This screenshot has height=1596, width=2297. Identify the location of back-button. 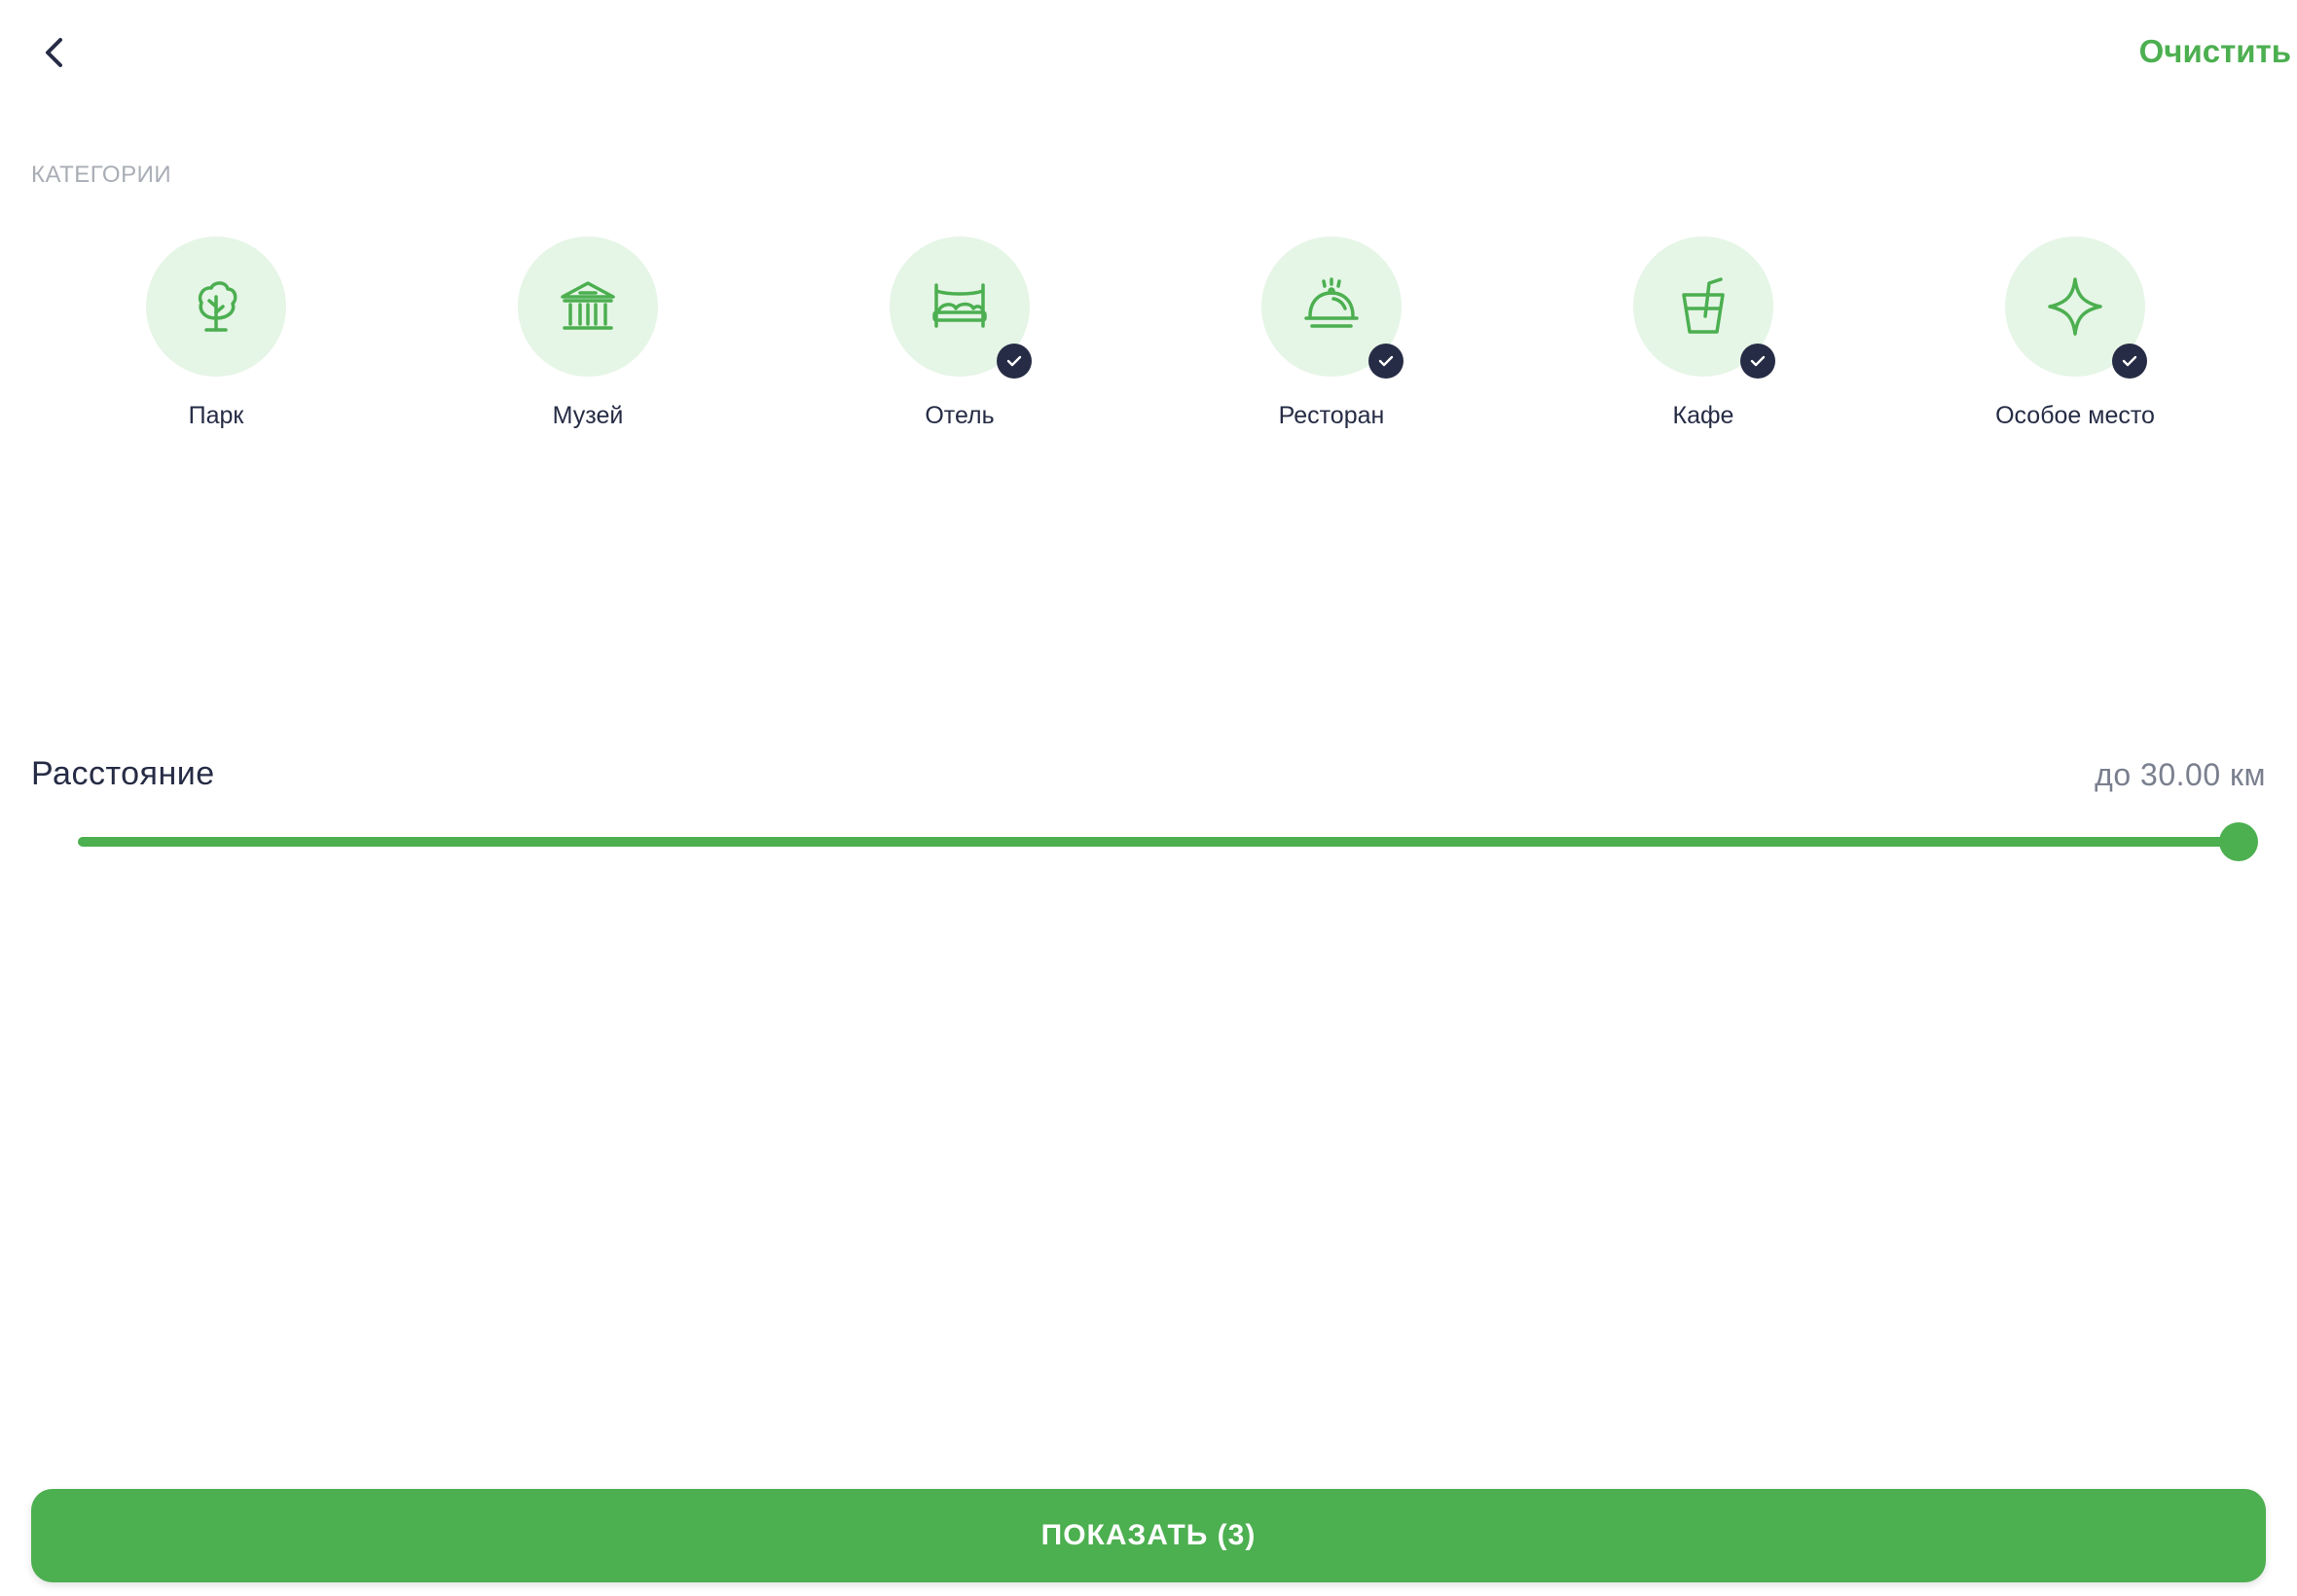
(55, 53).